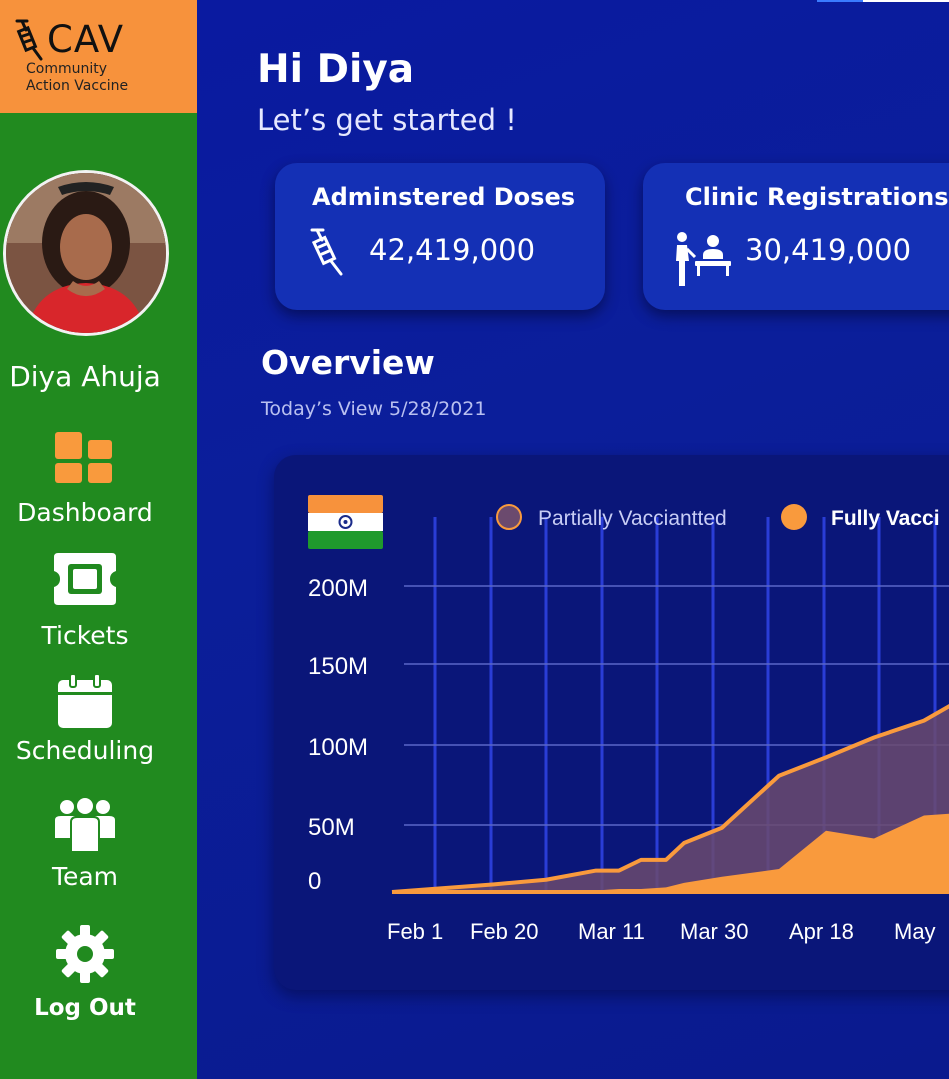 The height and width of the screenshot is (1079, 949). Describe the element at coordinates (338, 666) in the screenshot. I see `y-tick-label: 150M` at that location.